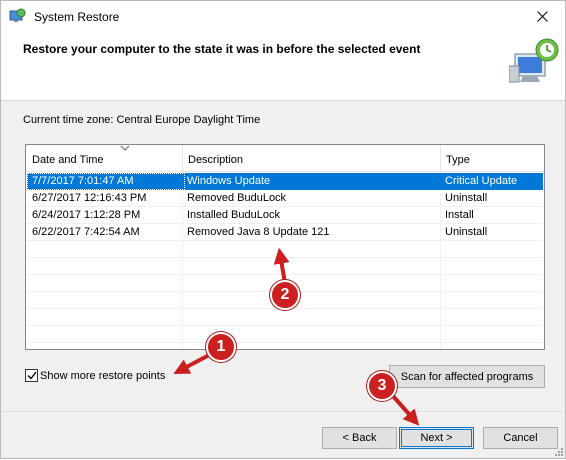  Describe the element at coordinates (17, 15) in the screenshot. I see `system-restore-icon` at that location.